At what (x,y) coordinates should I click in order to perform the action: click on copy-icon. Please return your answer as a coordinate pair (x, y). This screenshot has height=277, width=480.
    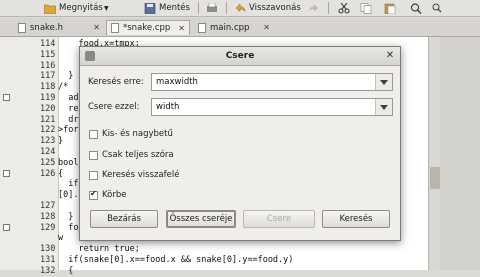
    Looking at the image, I should click on (366, 8).